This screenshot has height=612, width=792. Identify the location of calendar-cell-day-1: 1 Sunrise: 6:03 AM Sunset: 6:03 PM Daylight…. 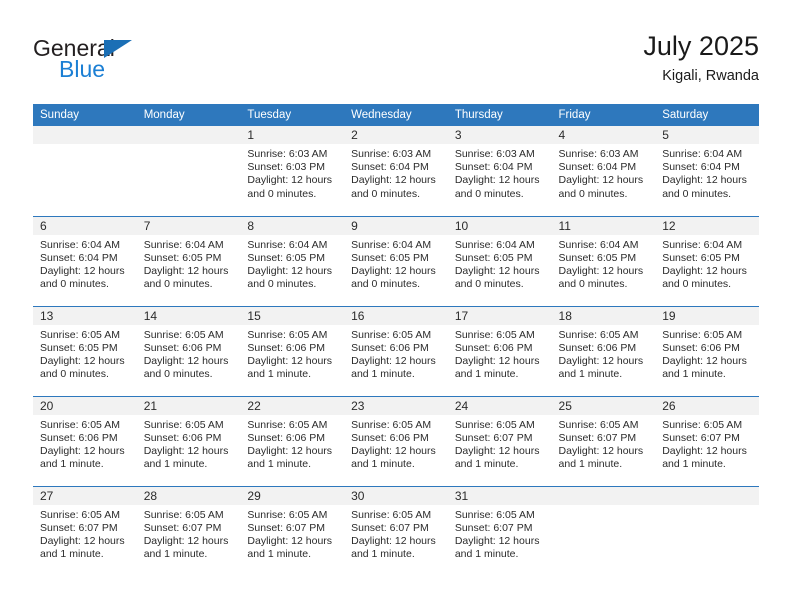
(292, 171).